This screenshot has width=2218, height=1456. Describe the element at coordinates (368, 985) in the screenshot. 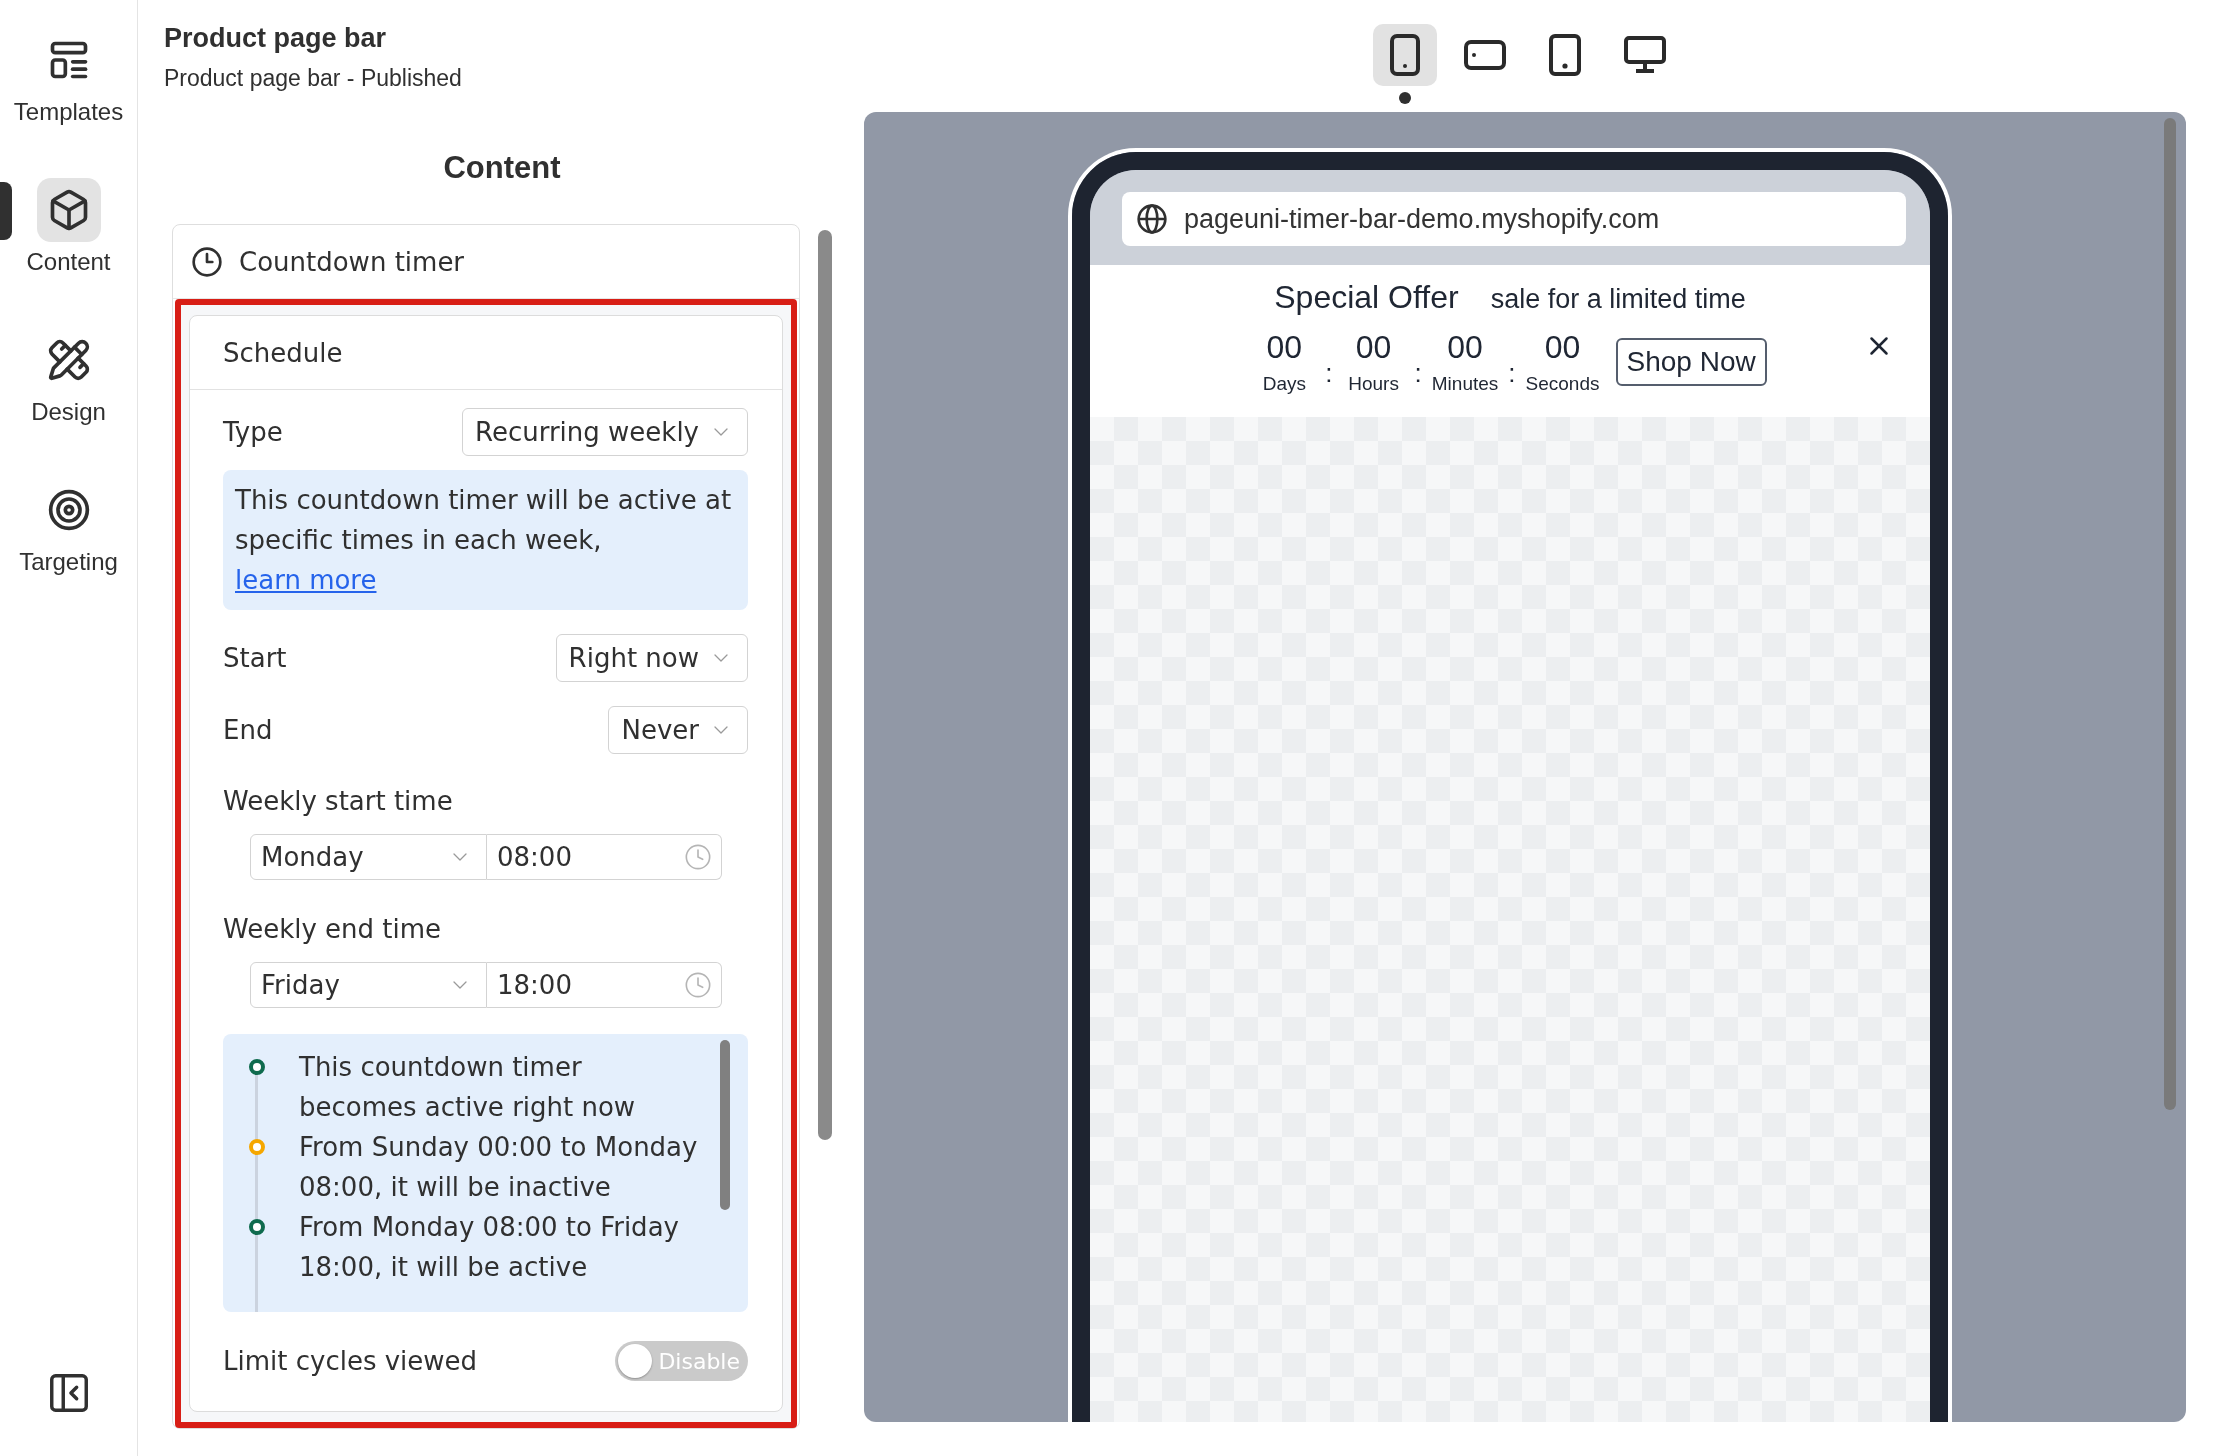

I see `day-select: Friday` at that location.